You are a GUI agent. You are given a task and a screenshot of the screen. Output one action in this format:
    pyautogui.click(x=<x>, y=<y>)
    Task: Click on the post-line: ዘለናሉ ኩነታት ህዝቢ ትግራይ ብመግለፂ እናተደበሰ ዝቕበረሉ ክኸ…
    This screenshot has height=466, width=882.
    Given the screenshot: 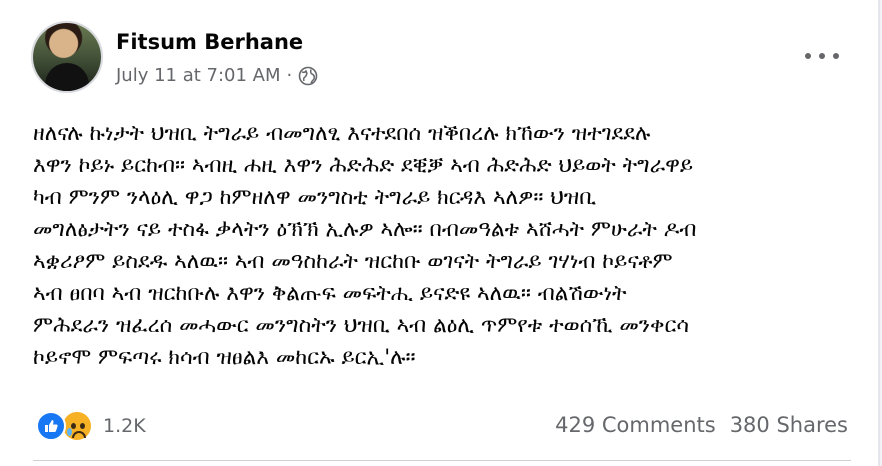 What is the action you would take?
    pyautogui.click(x=342, y=133)
    